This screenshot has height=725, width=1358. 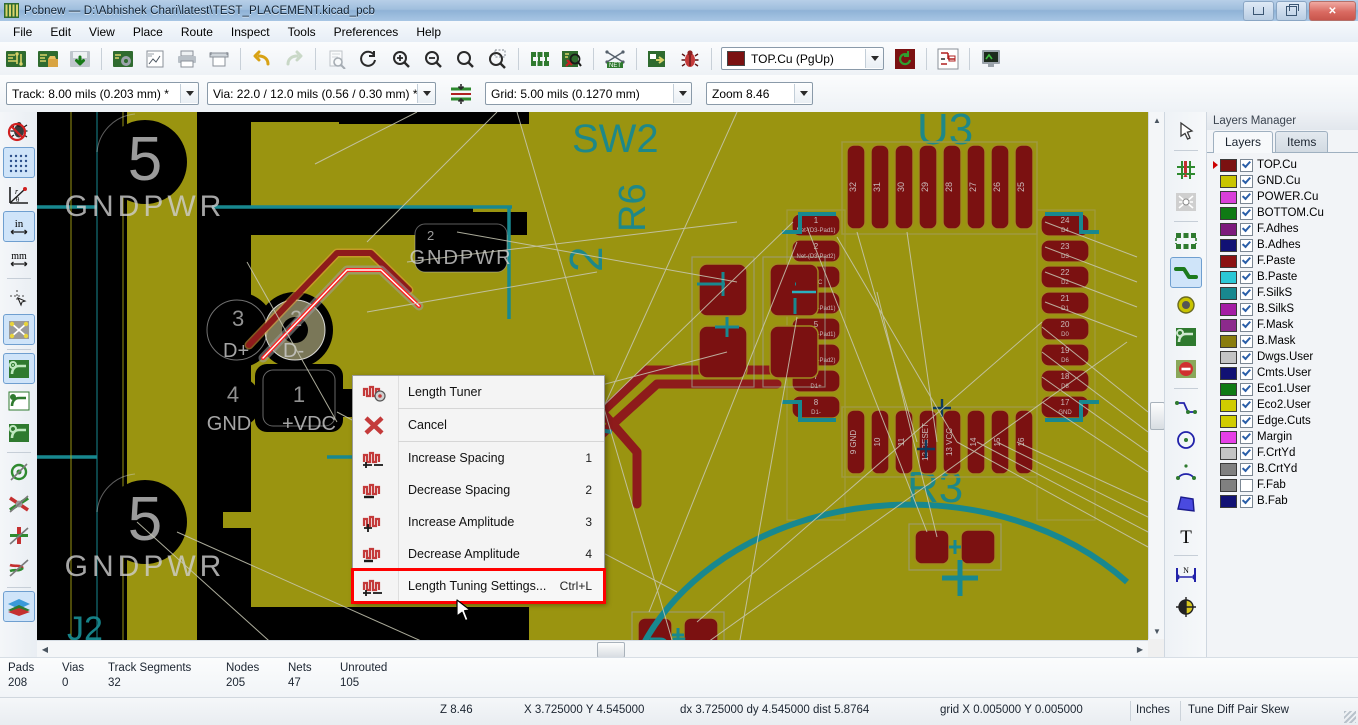 What do you see at coordinates (1186, 407) in the screenshot?
I see `add-line-icon` at bounding box center [1186, 407].